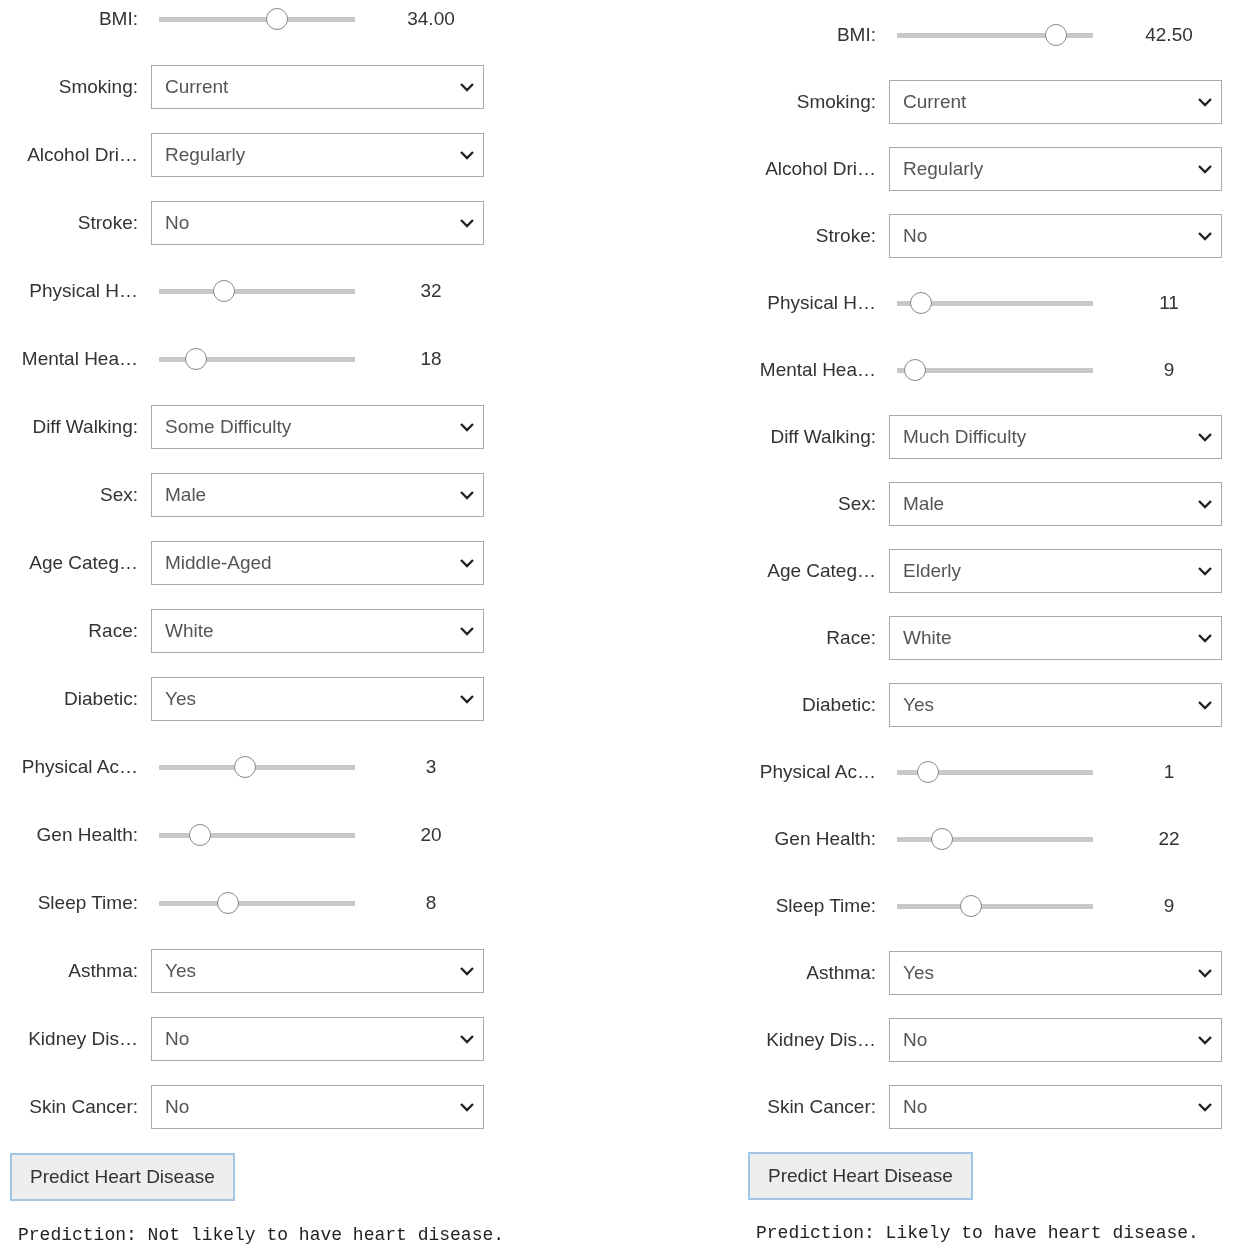 This screenshot has width=1253, height=1255. Describe the element at coordinates (1169, 35) in the screenshot. I see `slider-value: 42.50` at that location.